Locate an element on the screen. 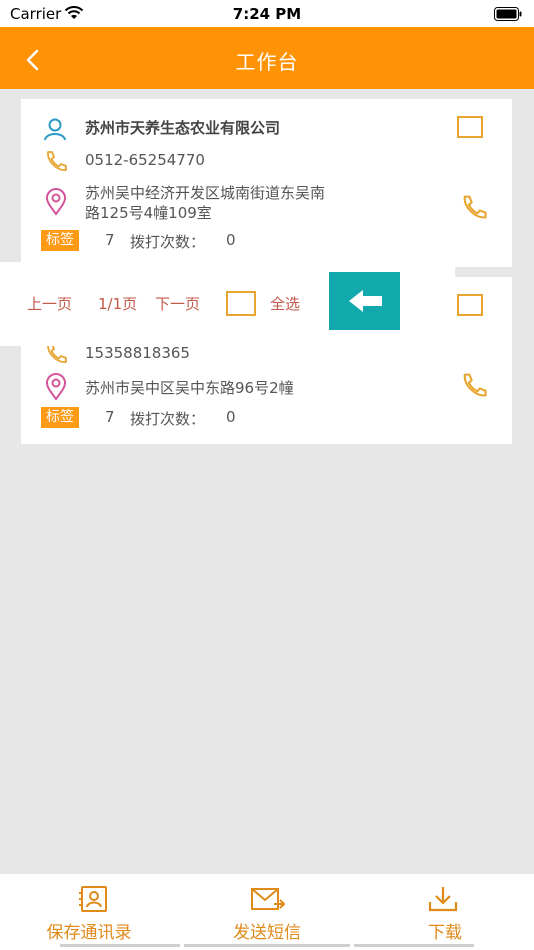  page-title: 工作台 is located at coordinates (267, 62).